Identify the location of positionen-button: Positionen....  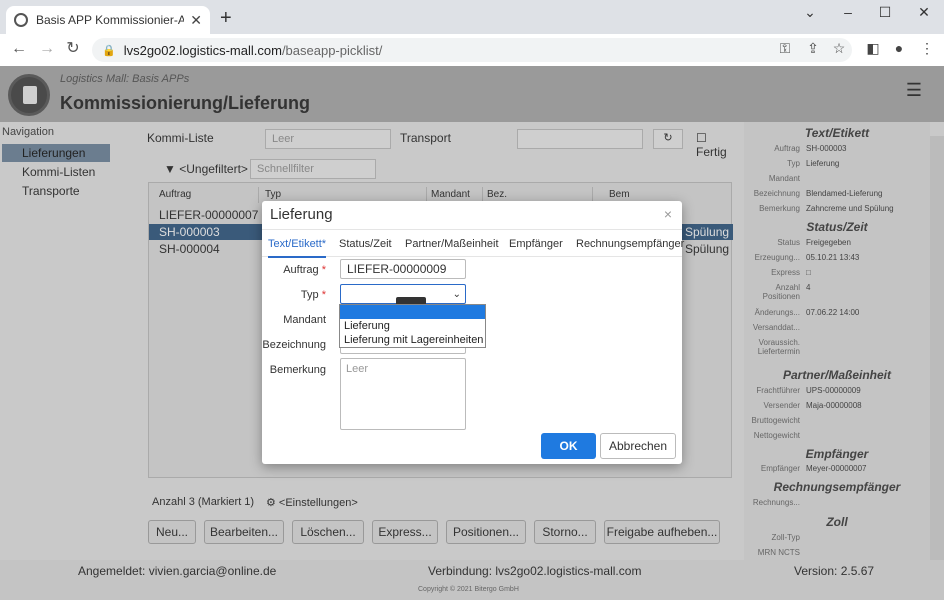
(486, 532).